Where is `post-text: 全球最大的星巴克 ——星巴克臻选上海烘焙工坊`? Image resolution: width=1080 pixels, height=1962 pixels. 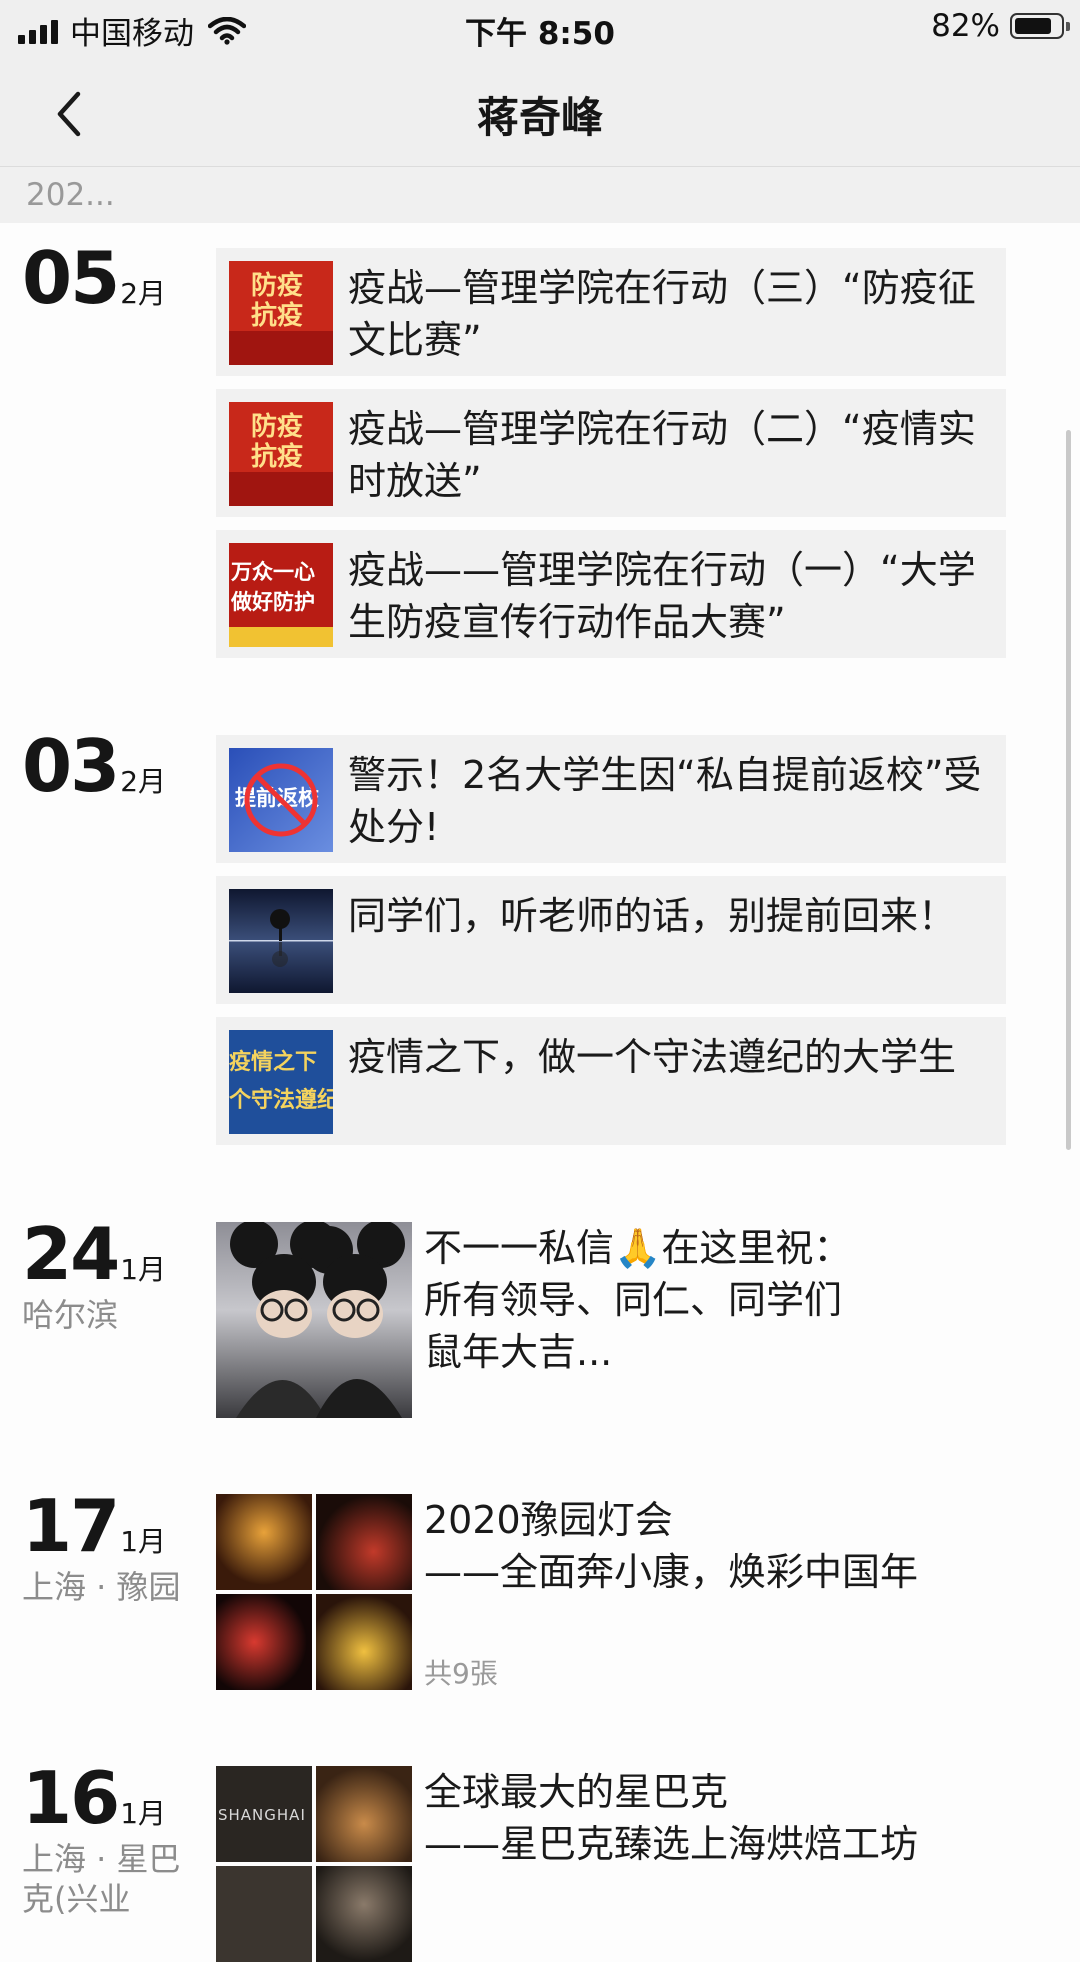 post-text: 全球最大的星巴克 ——星巴克臻选上海烘焙工坊 is located at coordinates (734, 1818).